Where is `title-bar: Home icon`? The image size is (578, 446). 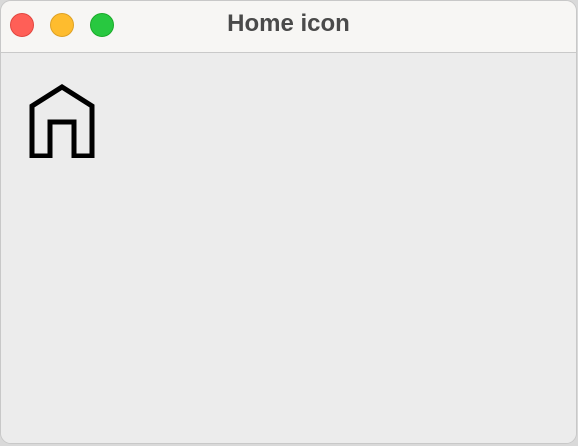
title-bar: Home icon is located at coordinates (288, 27).